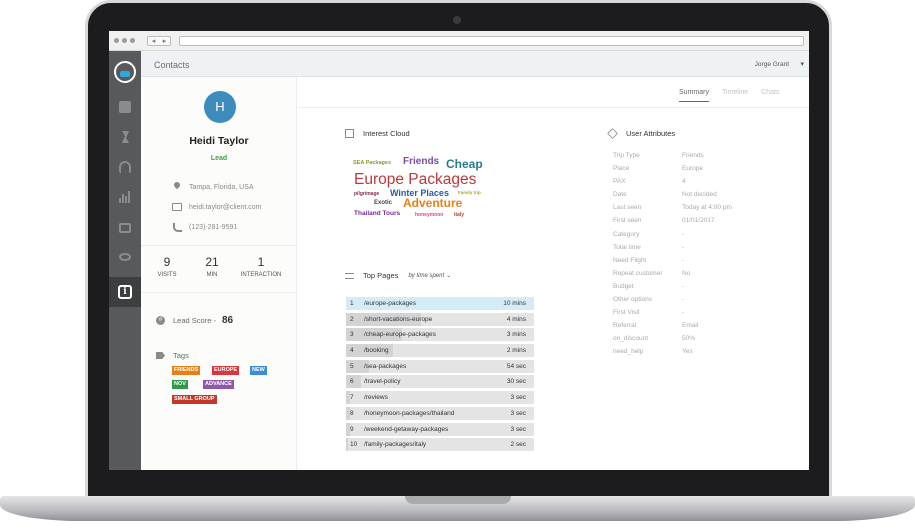 Image resolution: width=915 pixels, height=529 pixels. I want to click on location-pin-icon, so click(177, 187).